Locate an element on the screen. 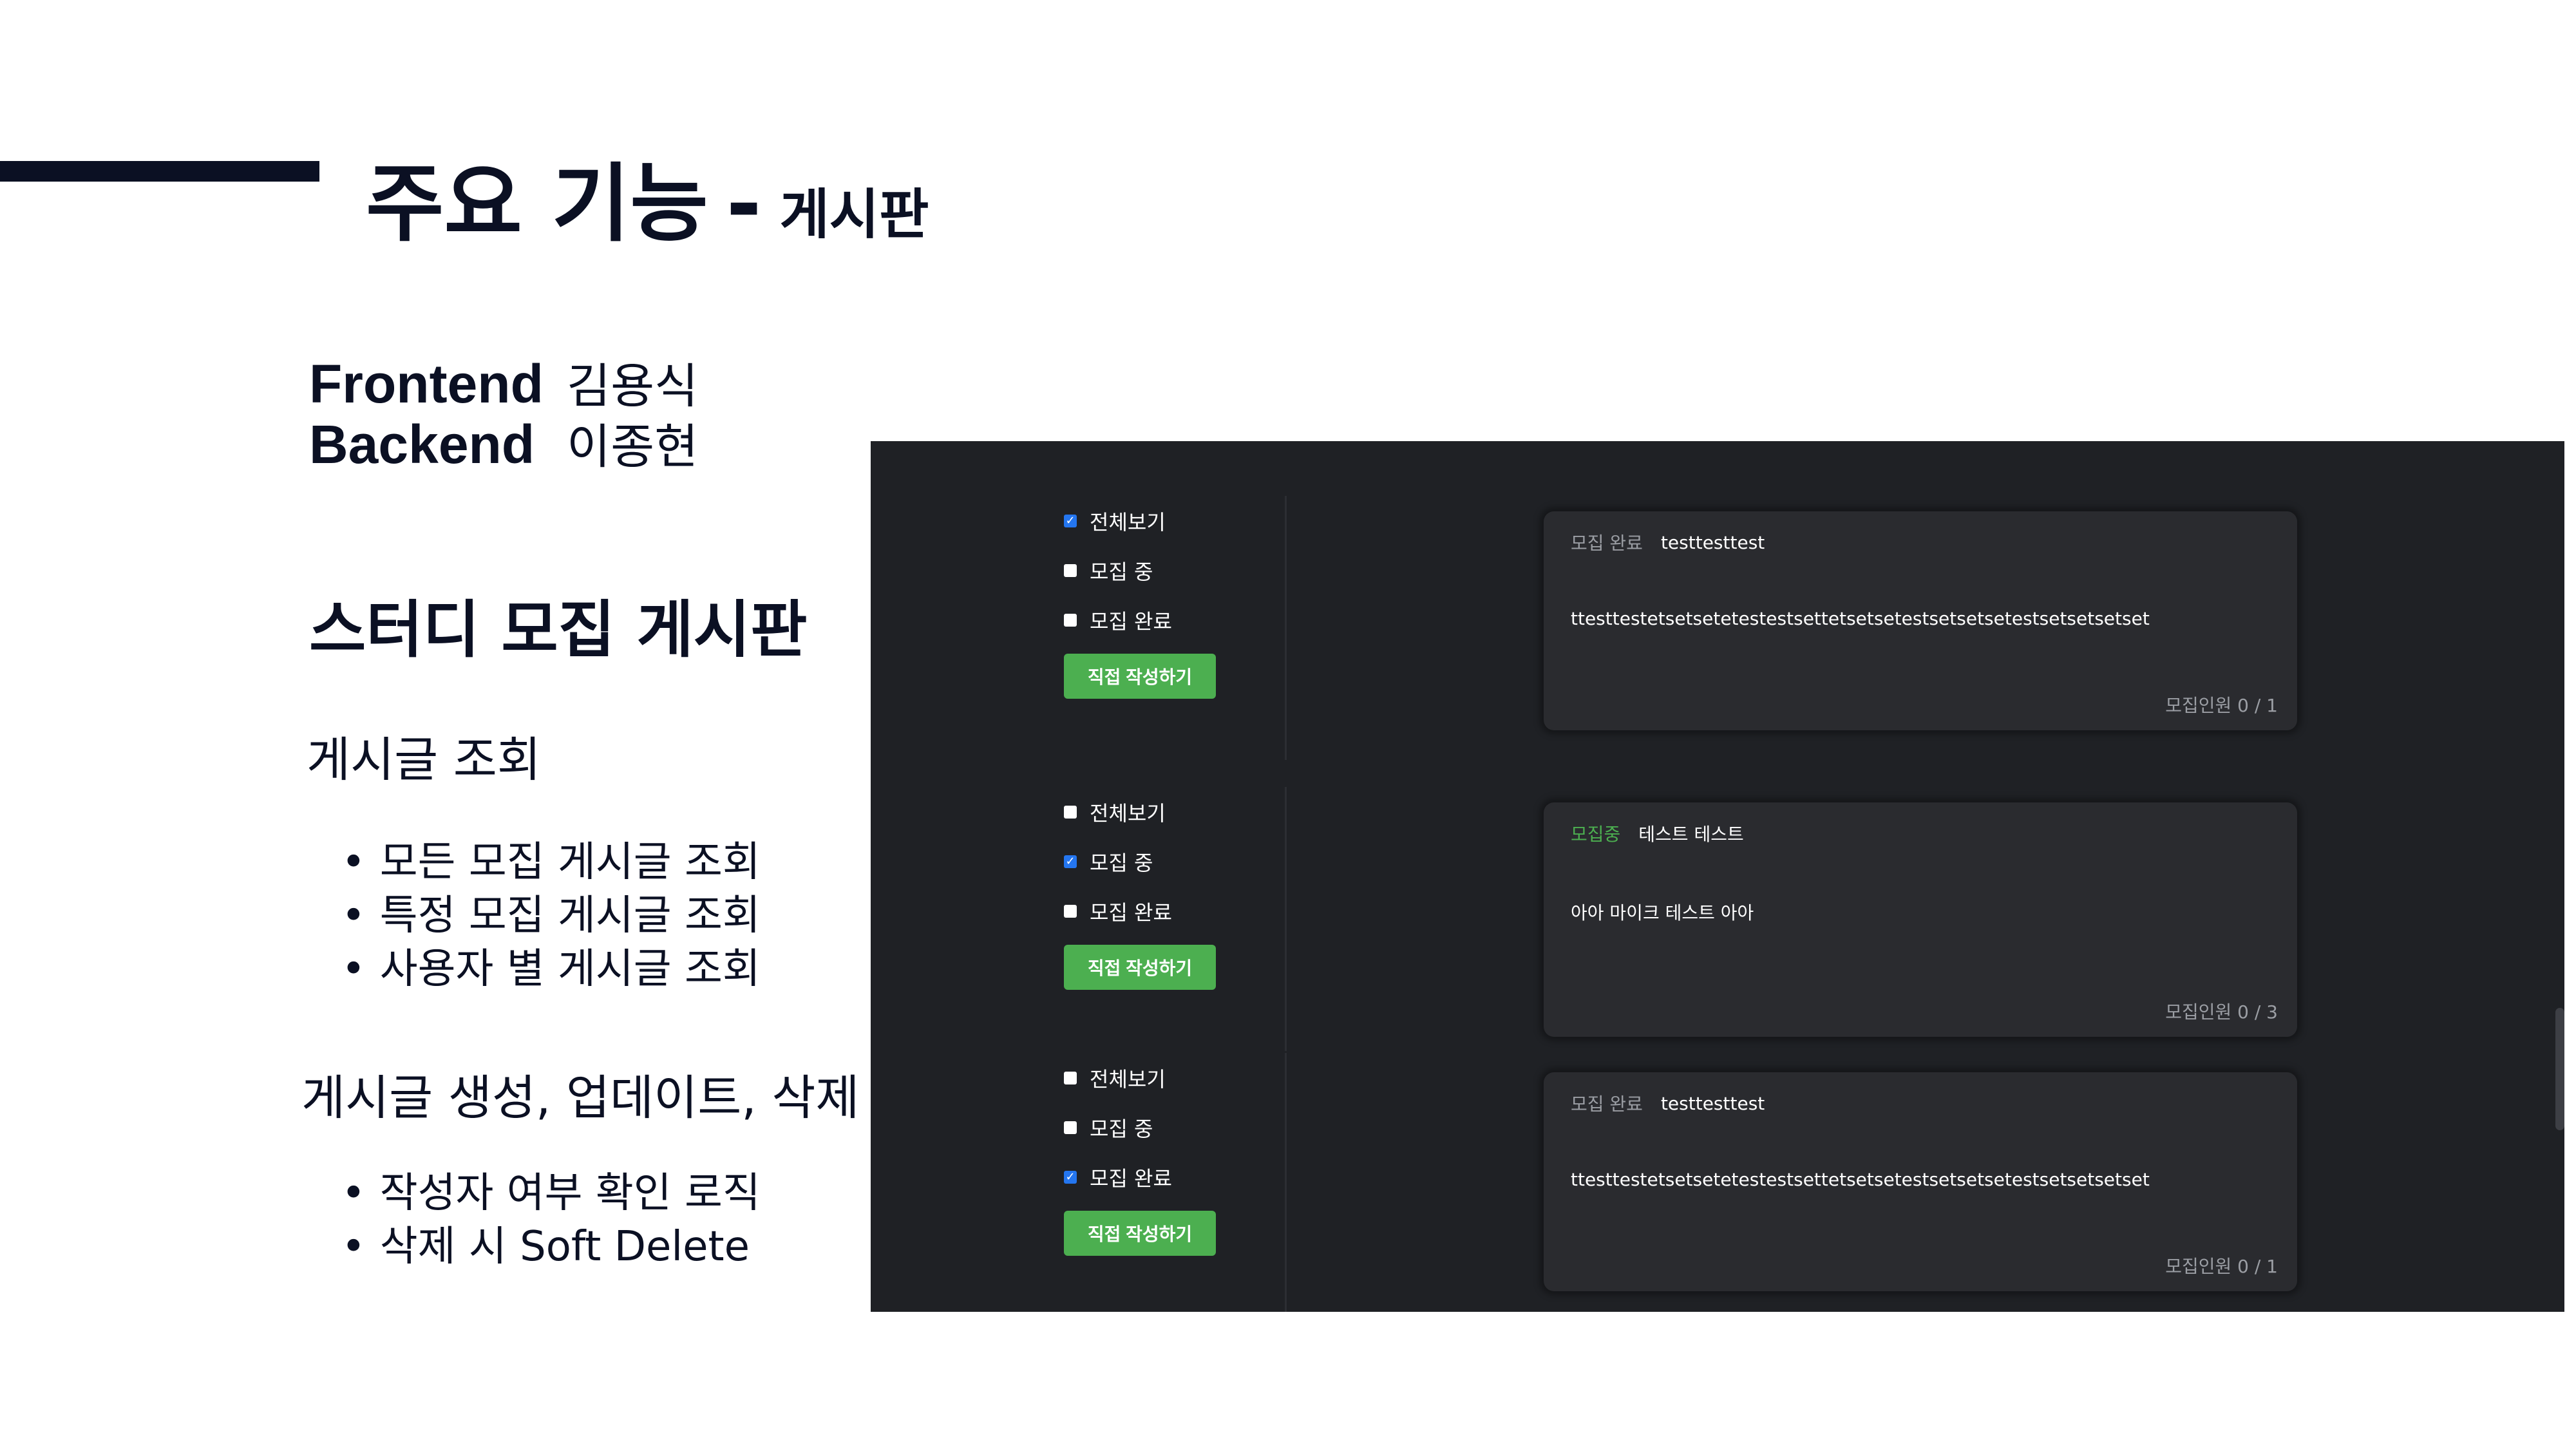  team-role: Frontend is located at coordinates (427, 384).